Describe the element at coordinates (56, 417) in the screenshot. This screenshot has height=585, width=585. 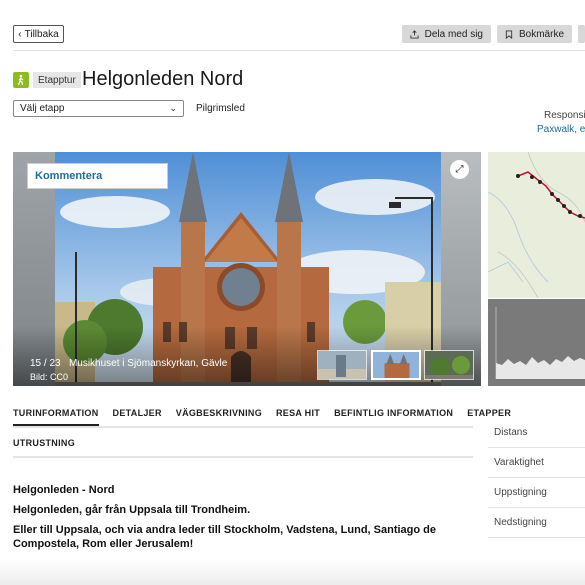
I see `tab-turinformation: TURINFORMATION` at that location.